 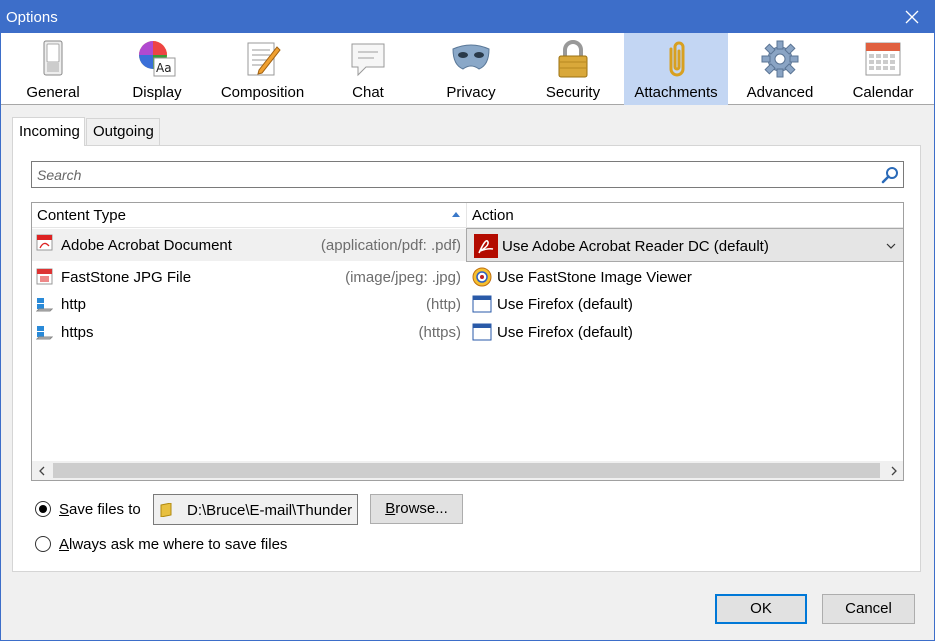 I want to click on padlock-icon, so click(x=573, y=59).